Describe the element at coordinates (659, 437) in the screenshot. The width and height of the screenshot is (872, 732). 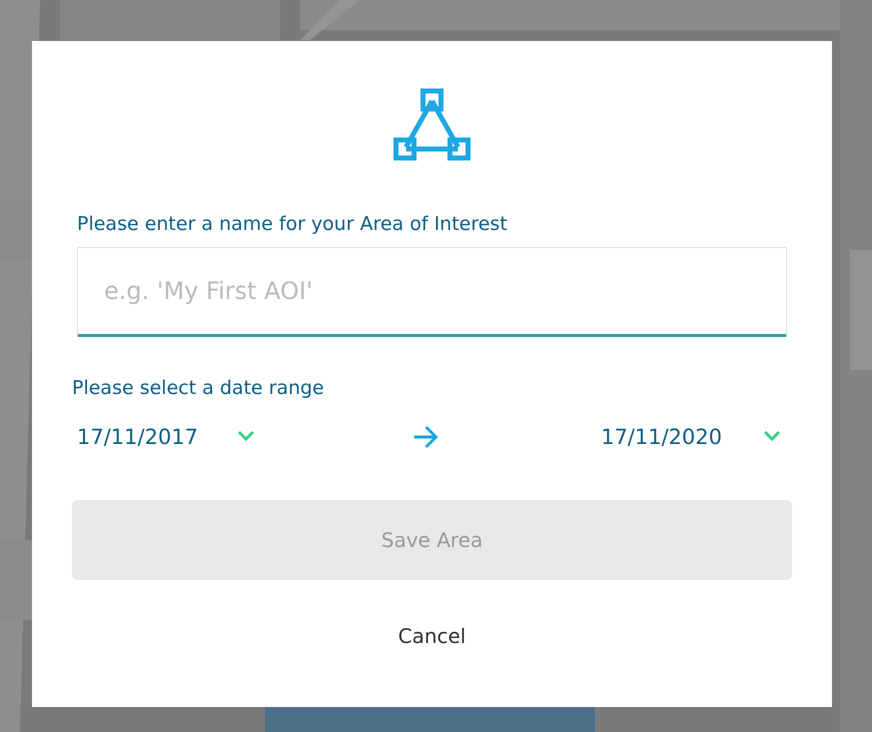
I see `end-date: 17/11/2020` at that location.